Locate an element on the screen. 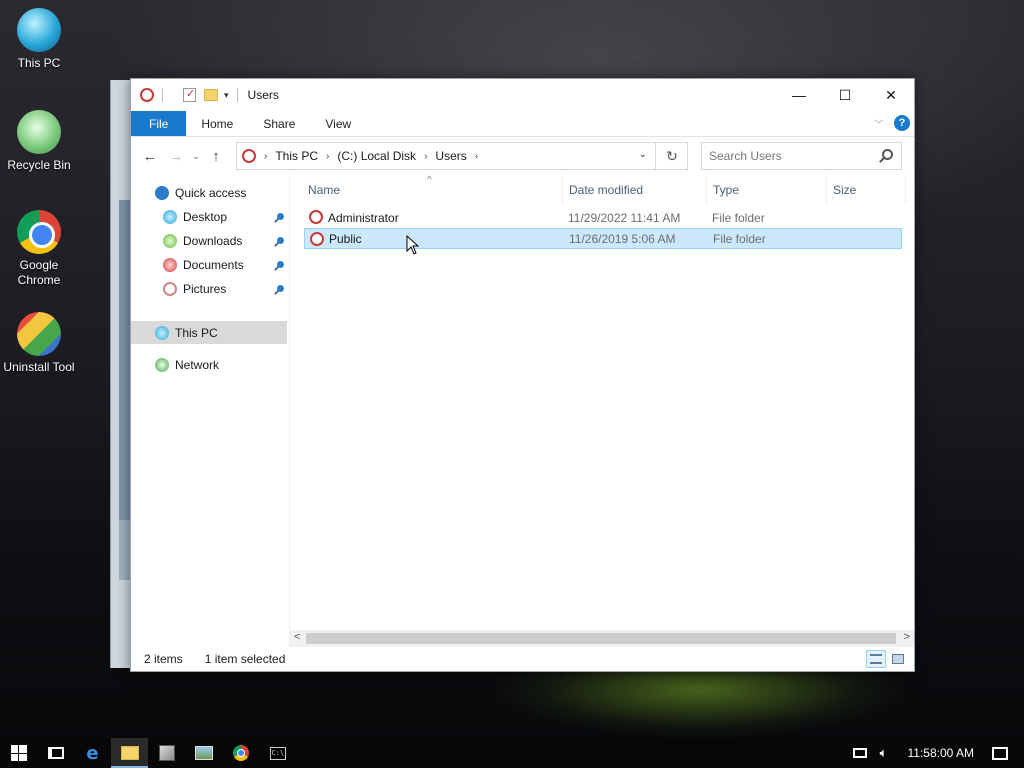  task-view-button is located at coordinates (55, 753).